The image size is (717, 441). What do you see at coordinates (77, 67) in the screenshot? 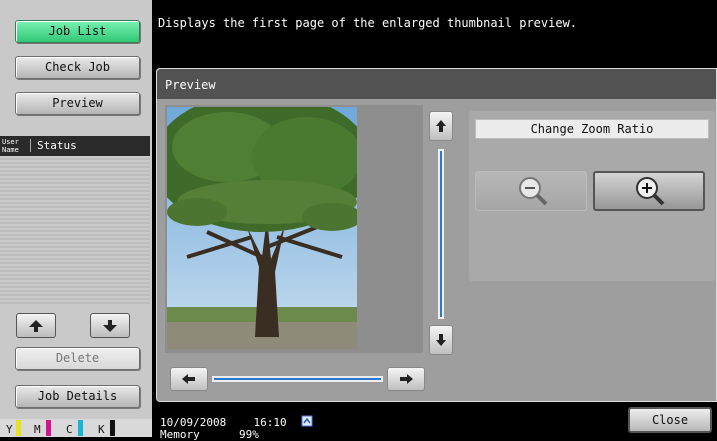
I see `check-job-button: Check Job` at bounding box center [77, 67].